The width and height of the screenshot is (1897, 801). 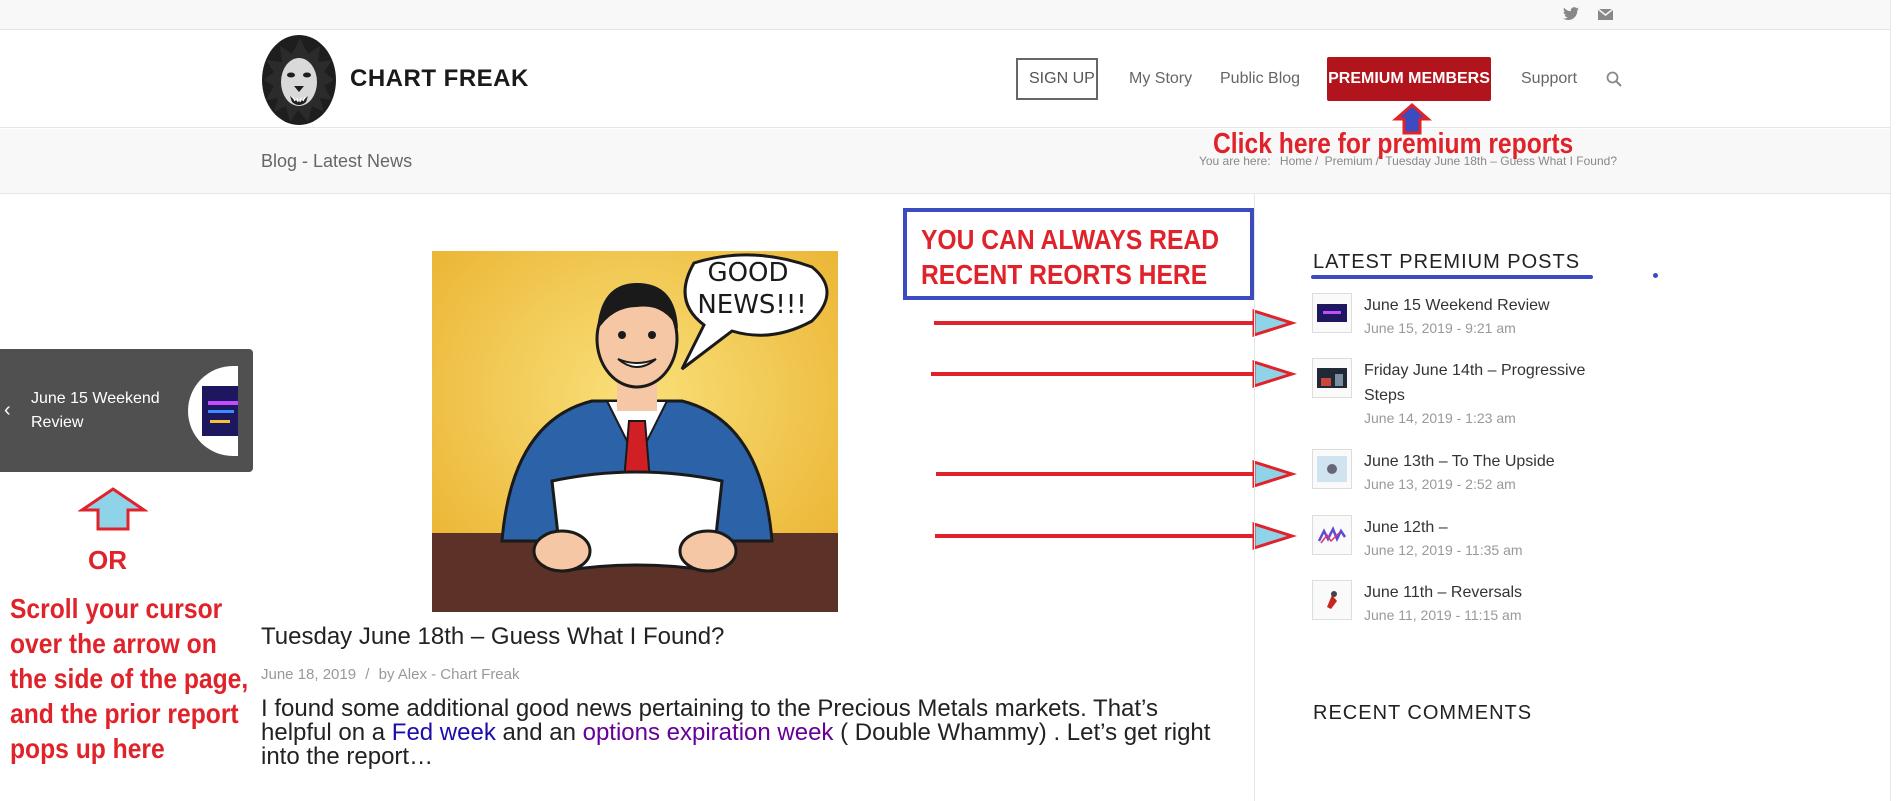 I want to click on scroll-hint-line: over the arrow on, so click(x=113, y=643).